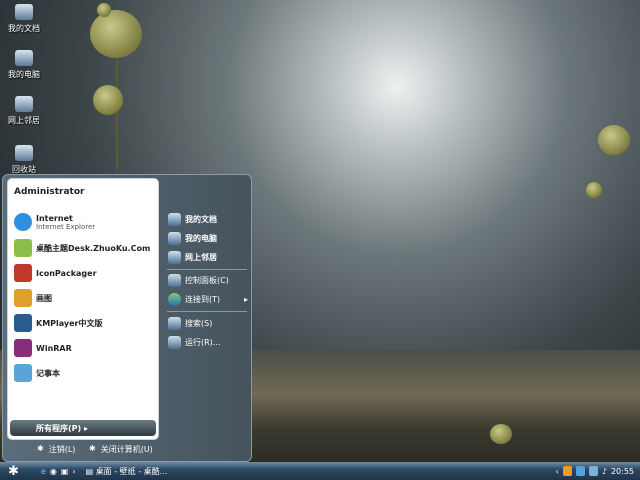 This screenshot has height=480, width=640. What do you see at coordinates (174, 280) in the screenshot?
I see `control-panel-icon` at bounding box center [174, 280].